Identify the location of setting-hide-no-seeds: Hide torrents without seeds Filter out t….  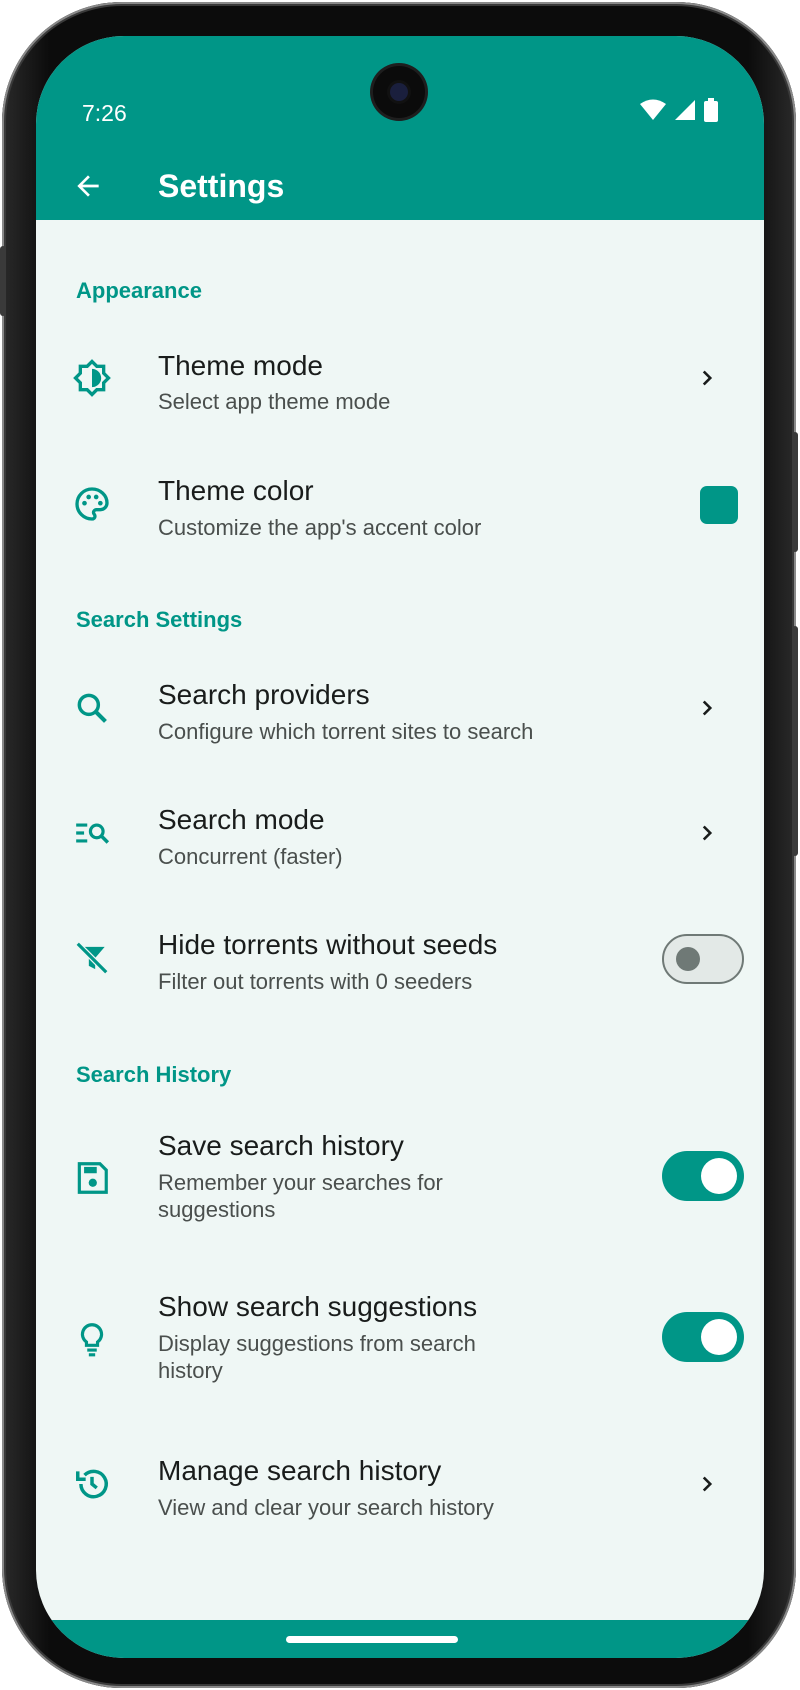
(400, 958).